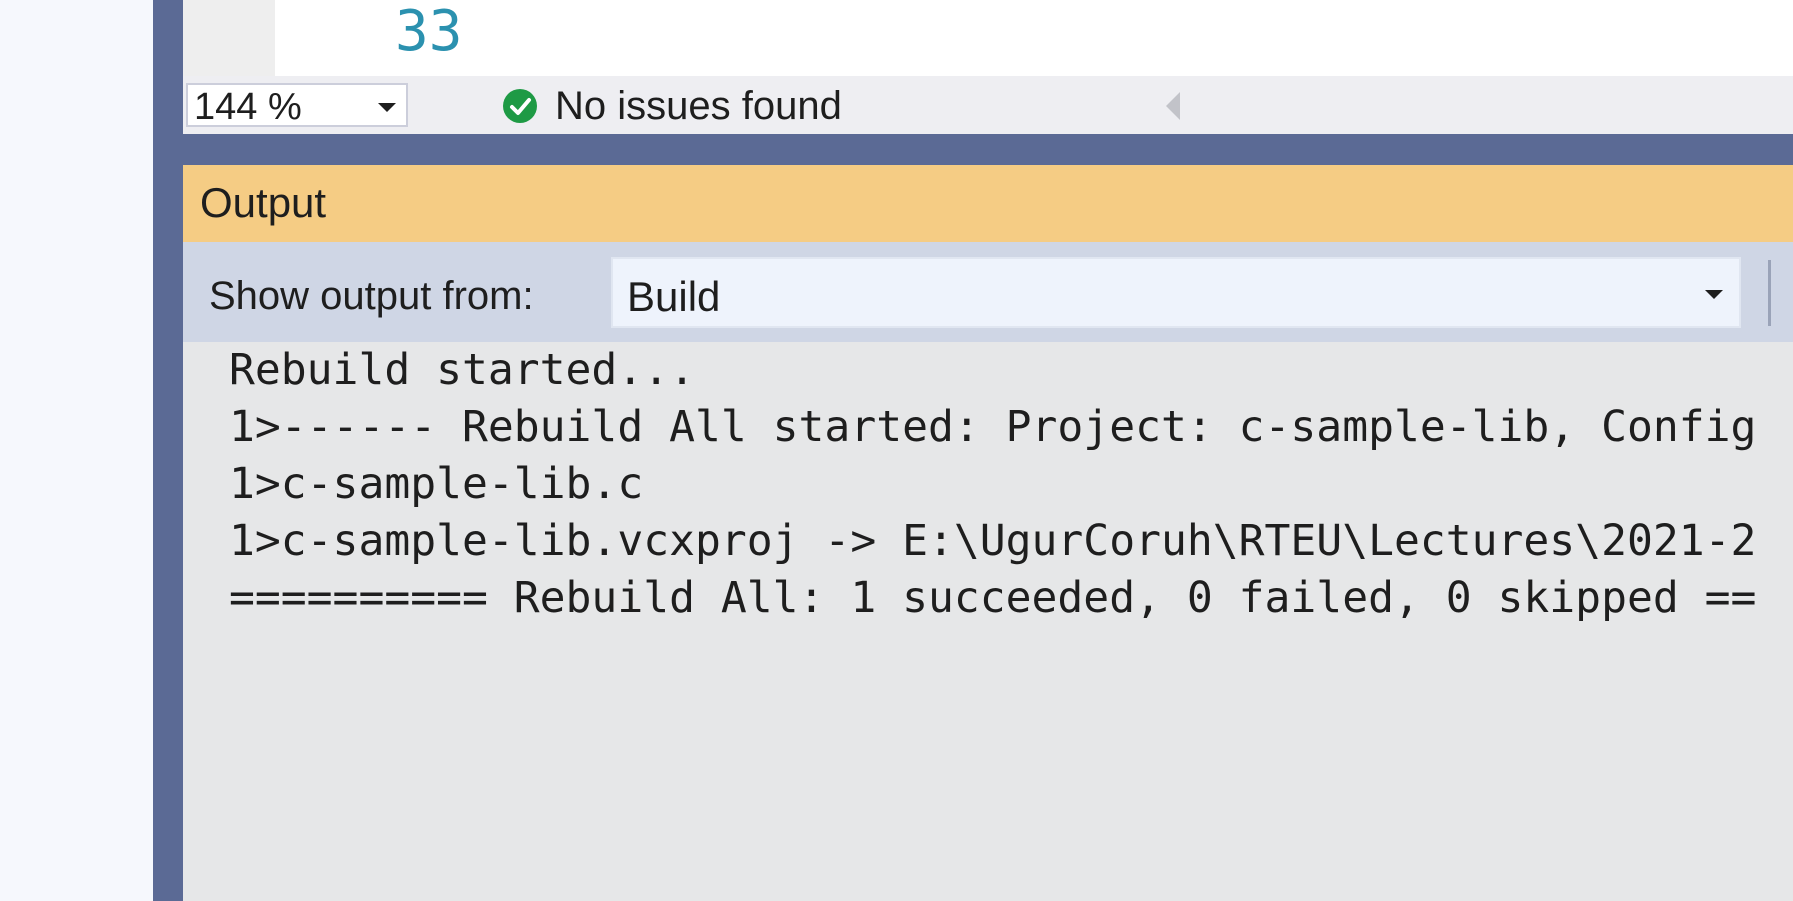 This screenshot has height=901, width=1793. I want to click on line-number: 33, so click(429, 32).